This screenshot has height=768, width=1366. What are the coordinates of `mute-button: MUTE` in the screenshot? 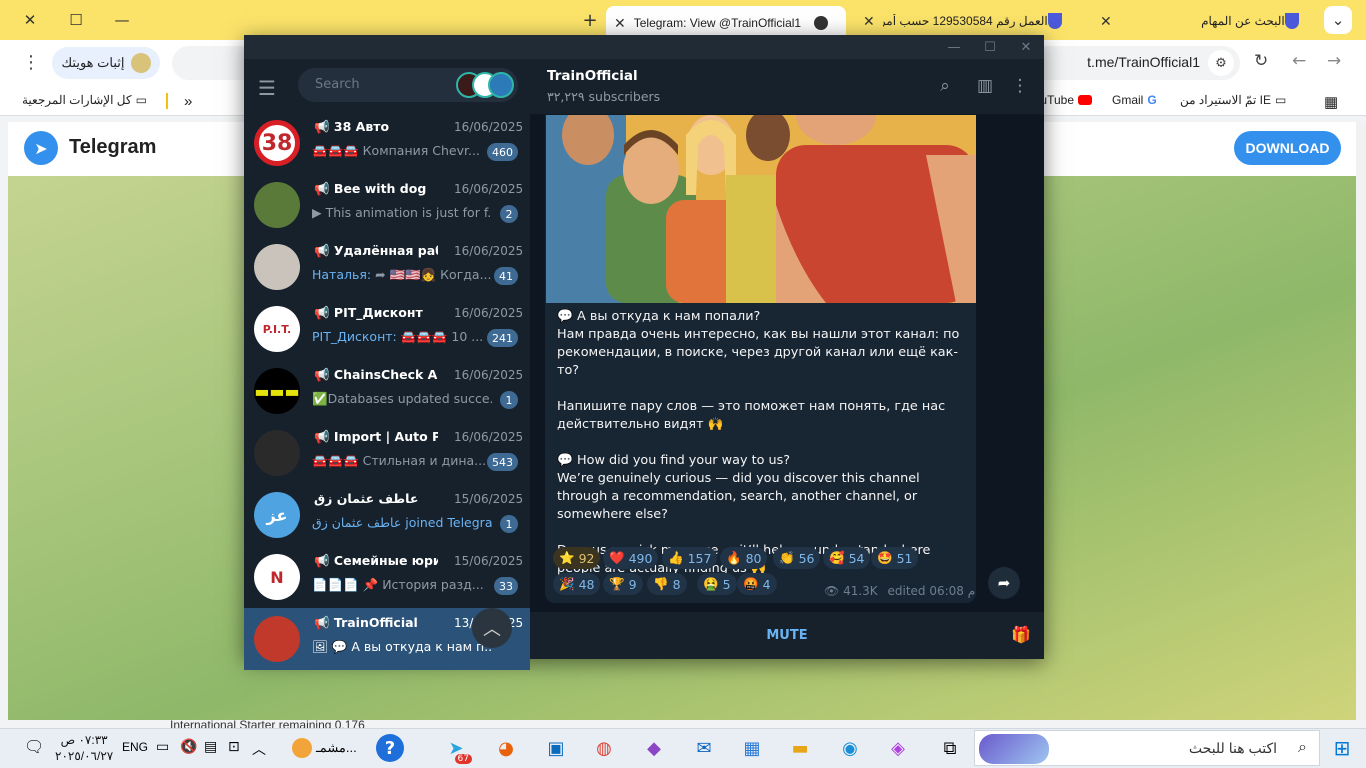 It's located at (787, 635).